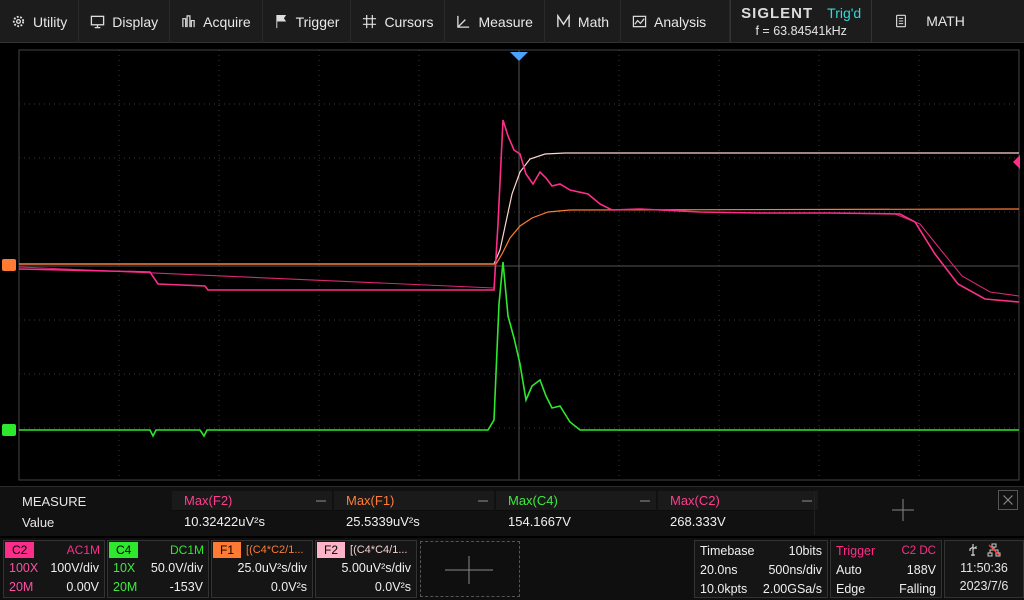  Describe the element at coordinates (252, 513) in the screenshot. I see `measure-item: Max(F2) 10.32422uV²s` at that location.